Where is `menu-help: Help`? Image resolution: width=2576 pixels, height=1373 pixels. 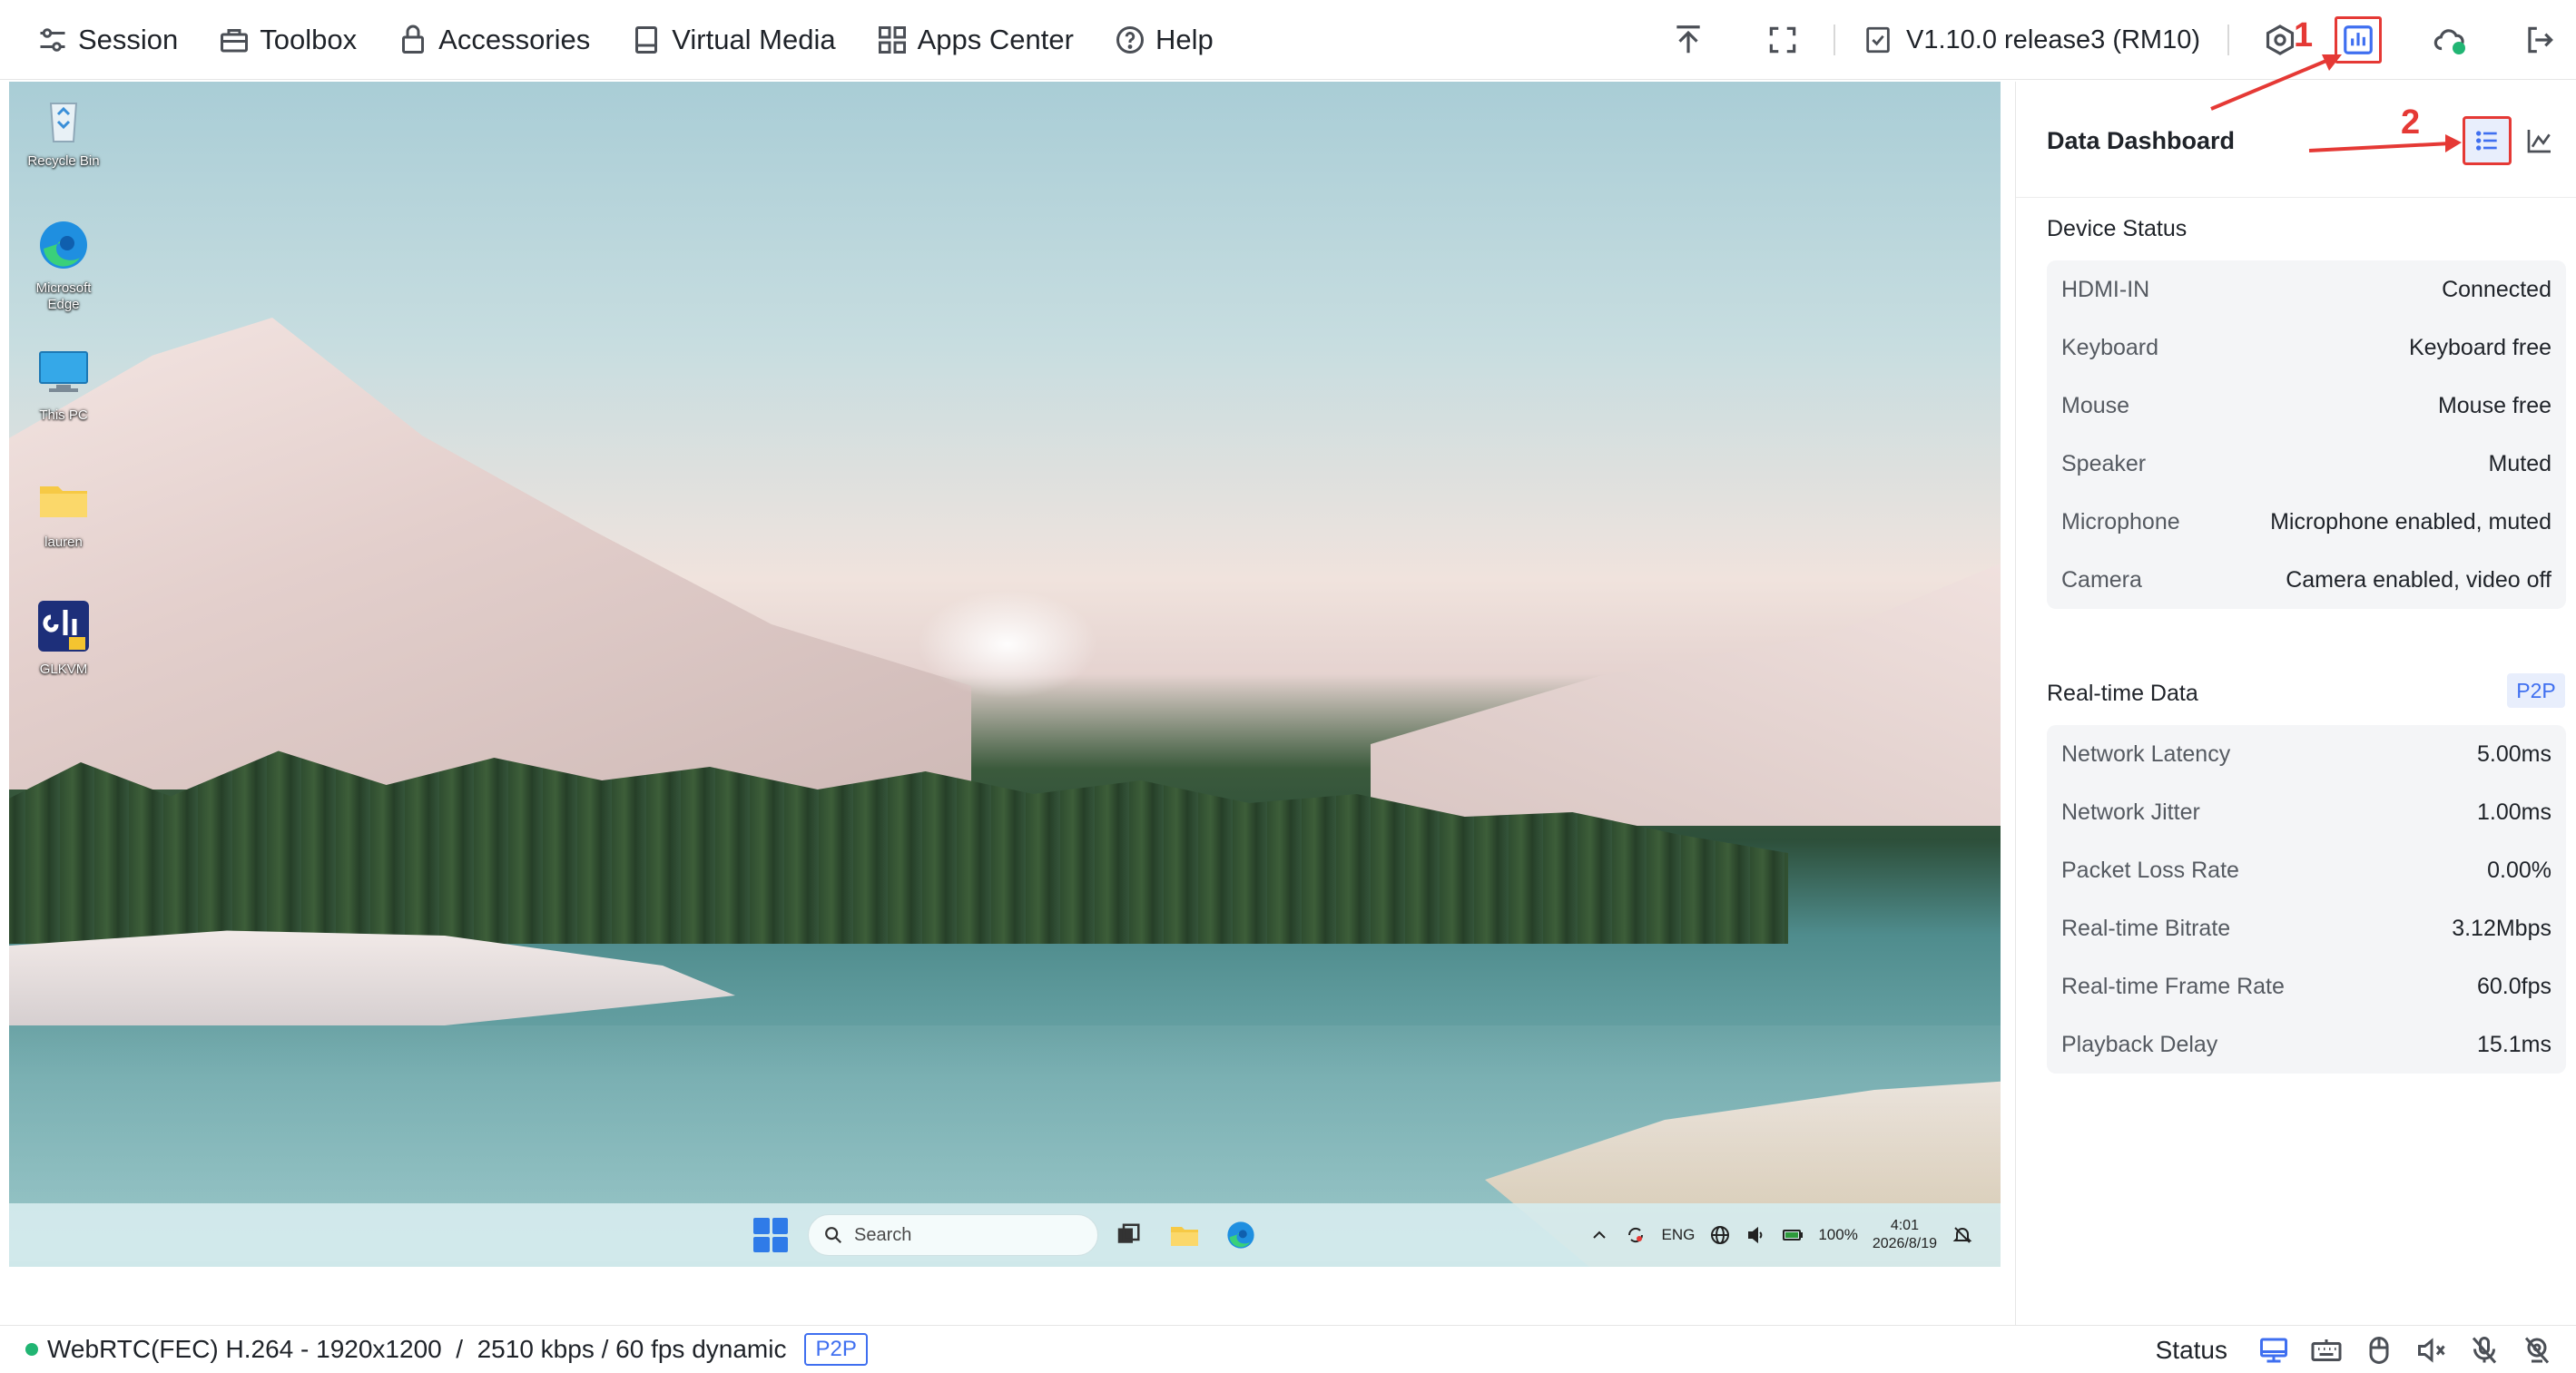 menu-help: Help is located at coordinates (1164, 40).